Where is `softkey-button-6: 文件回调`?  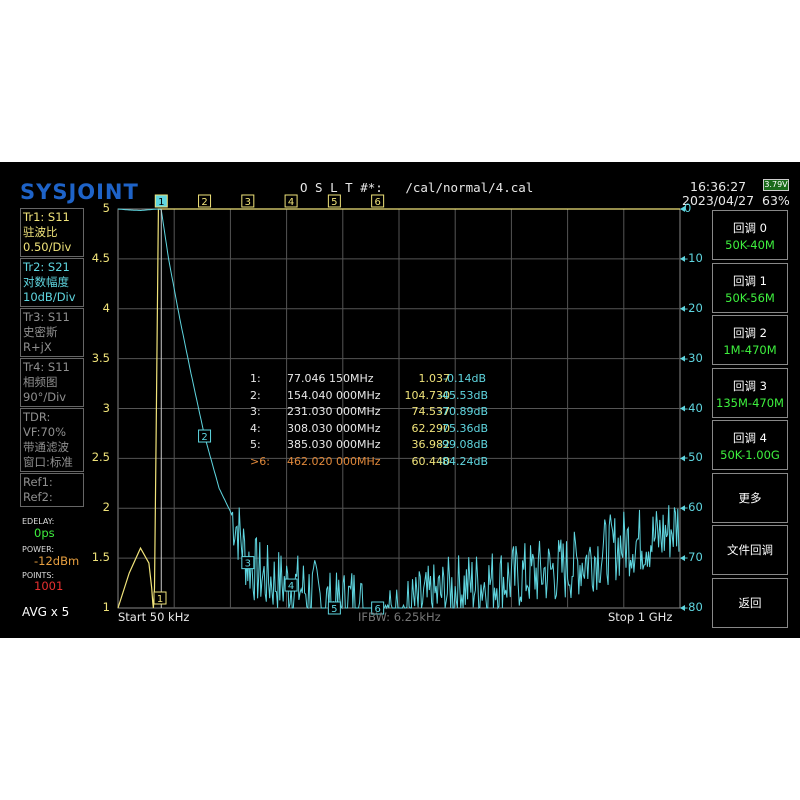
softkey-button-6: 文件回调 is located at coordinates (750, 550).